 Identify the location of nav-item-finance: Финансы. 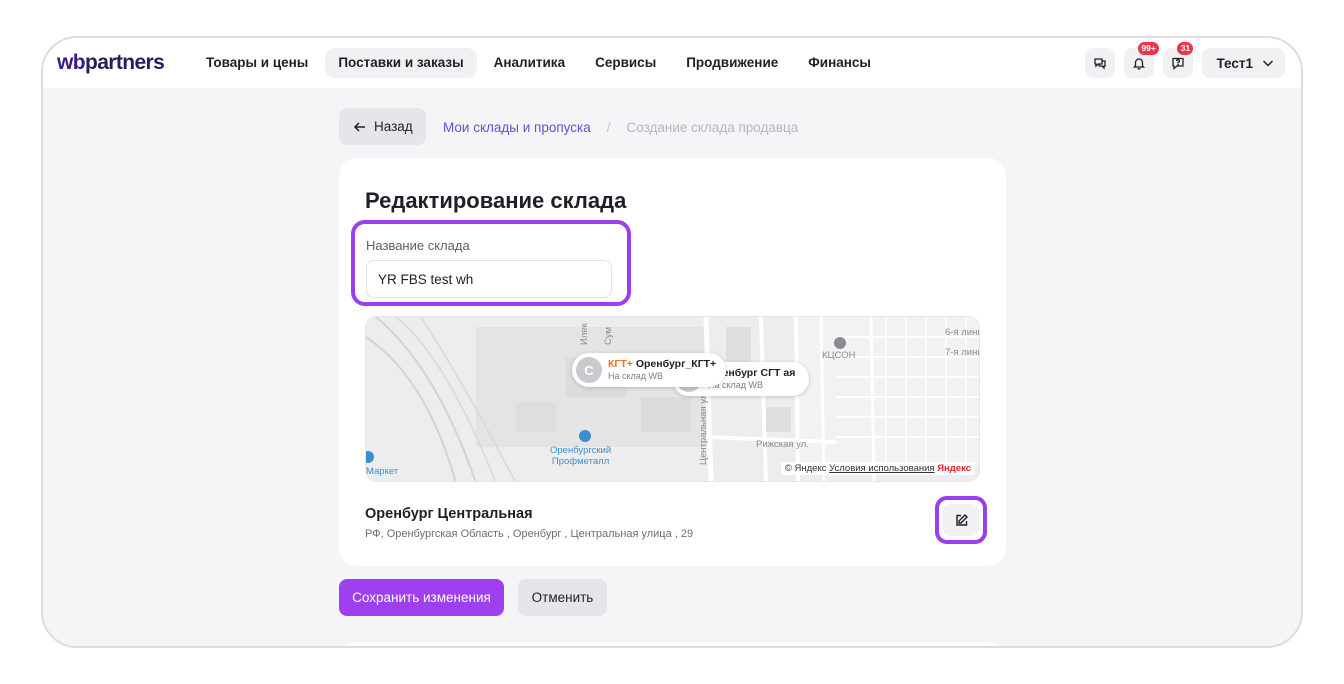
(839, 63).